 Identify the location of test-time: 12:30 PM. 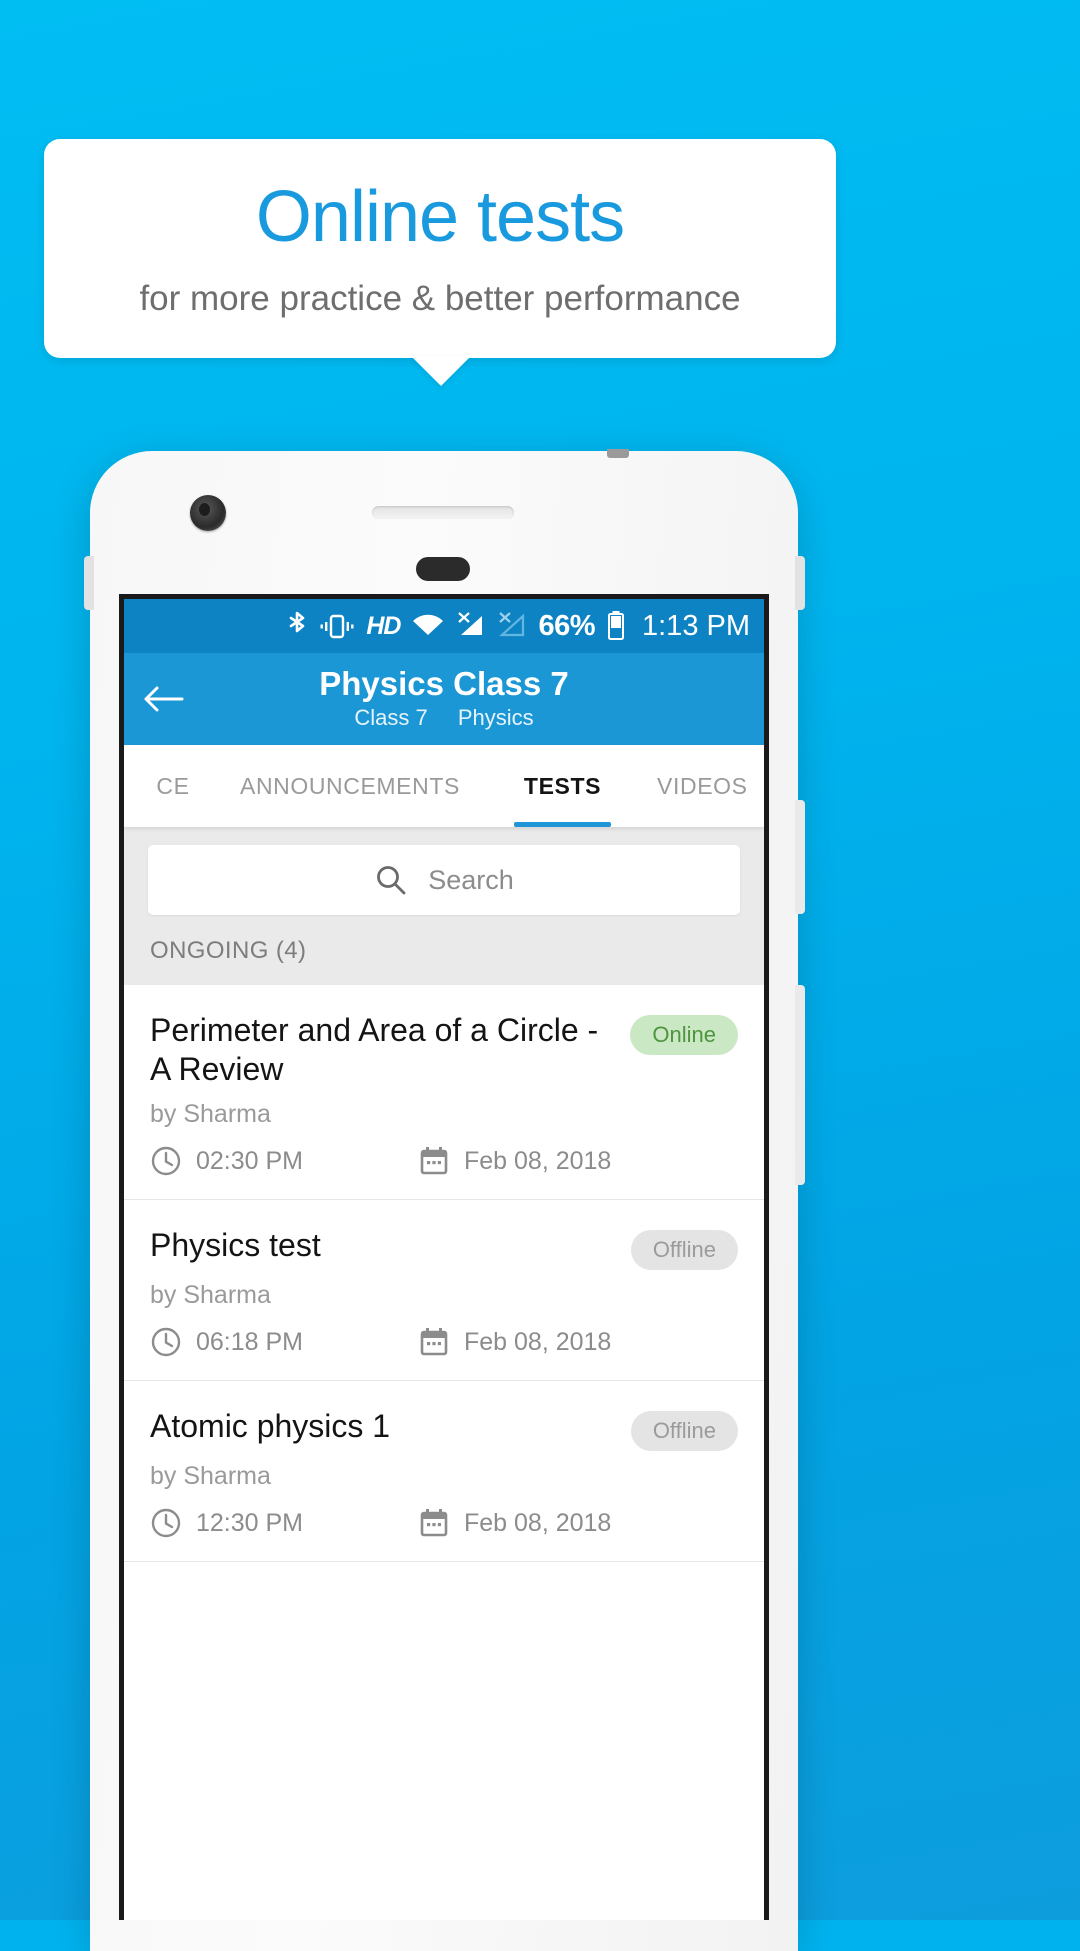
(250, 1522).